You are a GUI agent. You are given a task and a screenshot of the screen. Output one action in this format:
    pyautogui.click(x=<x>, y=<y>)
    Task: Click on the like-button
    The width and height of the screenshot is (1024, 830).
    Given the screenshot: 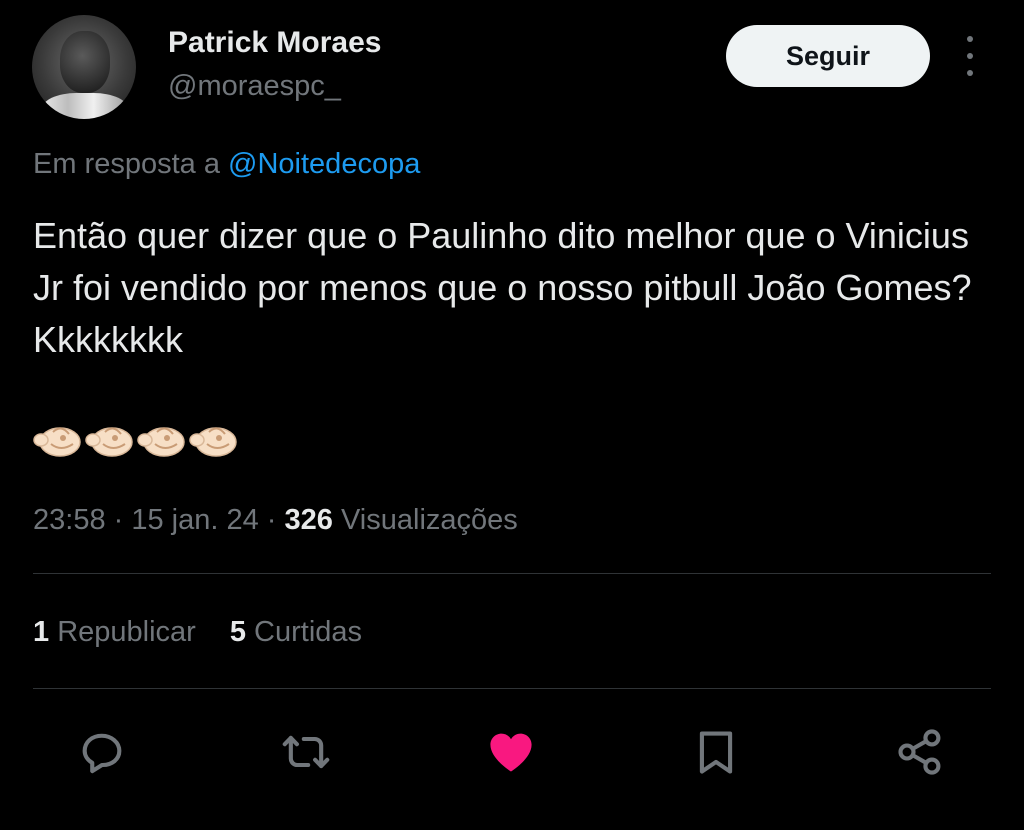 What is the action you would take?
    pyautogui.click(x=511, y=752)
    